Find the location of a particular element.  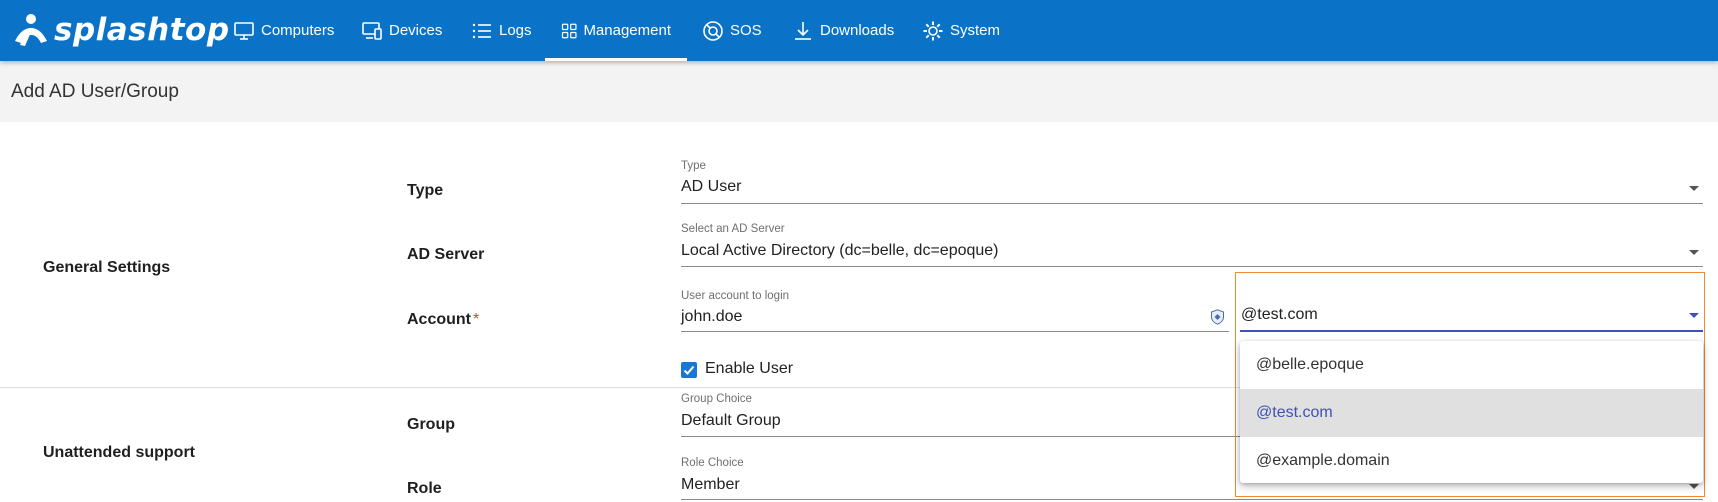

nav-system: System is located at coordinates (961, 30).